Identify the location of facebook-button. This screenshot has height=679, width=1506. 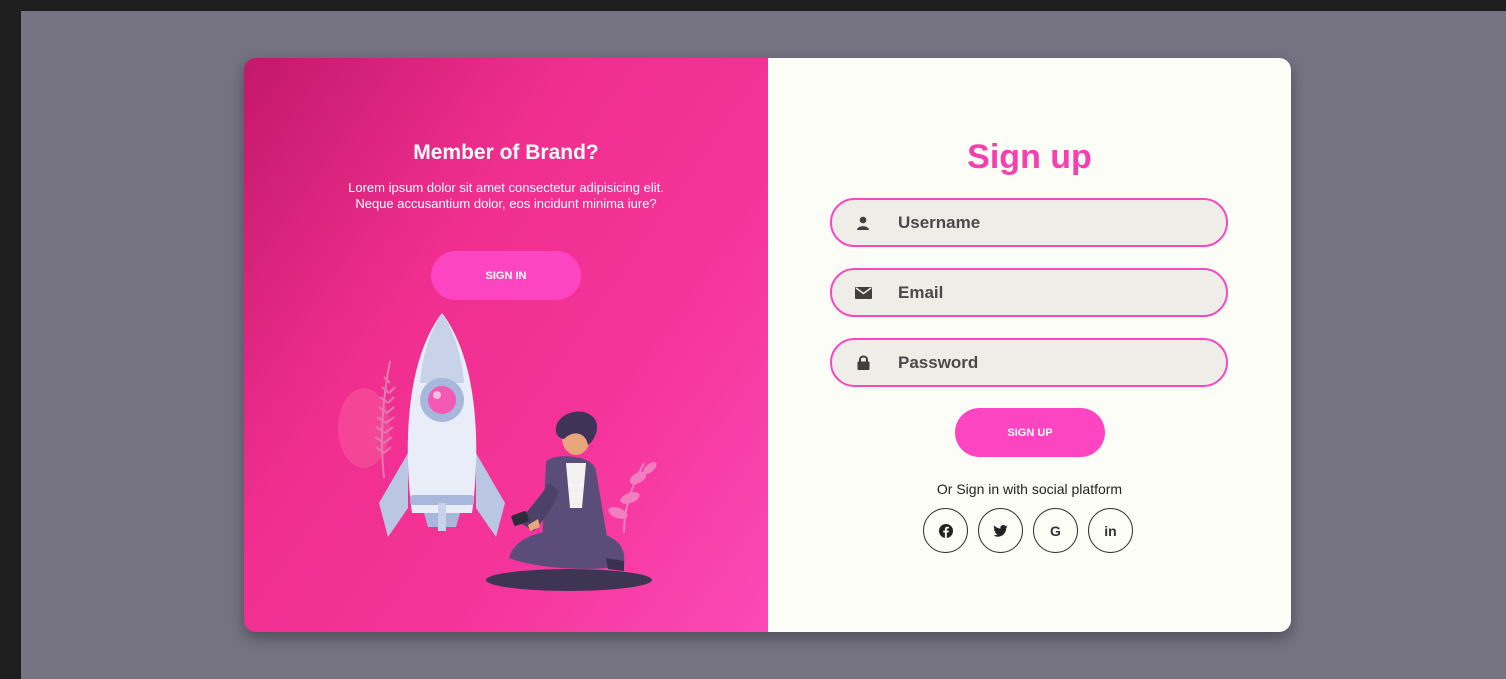
(945, 530).